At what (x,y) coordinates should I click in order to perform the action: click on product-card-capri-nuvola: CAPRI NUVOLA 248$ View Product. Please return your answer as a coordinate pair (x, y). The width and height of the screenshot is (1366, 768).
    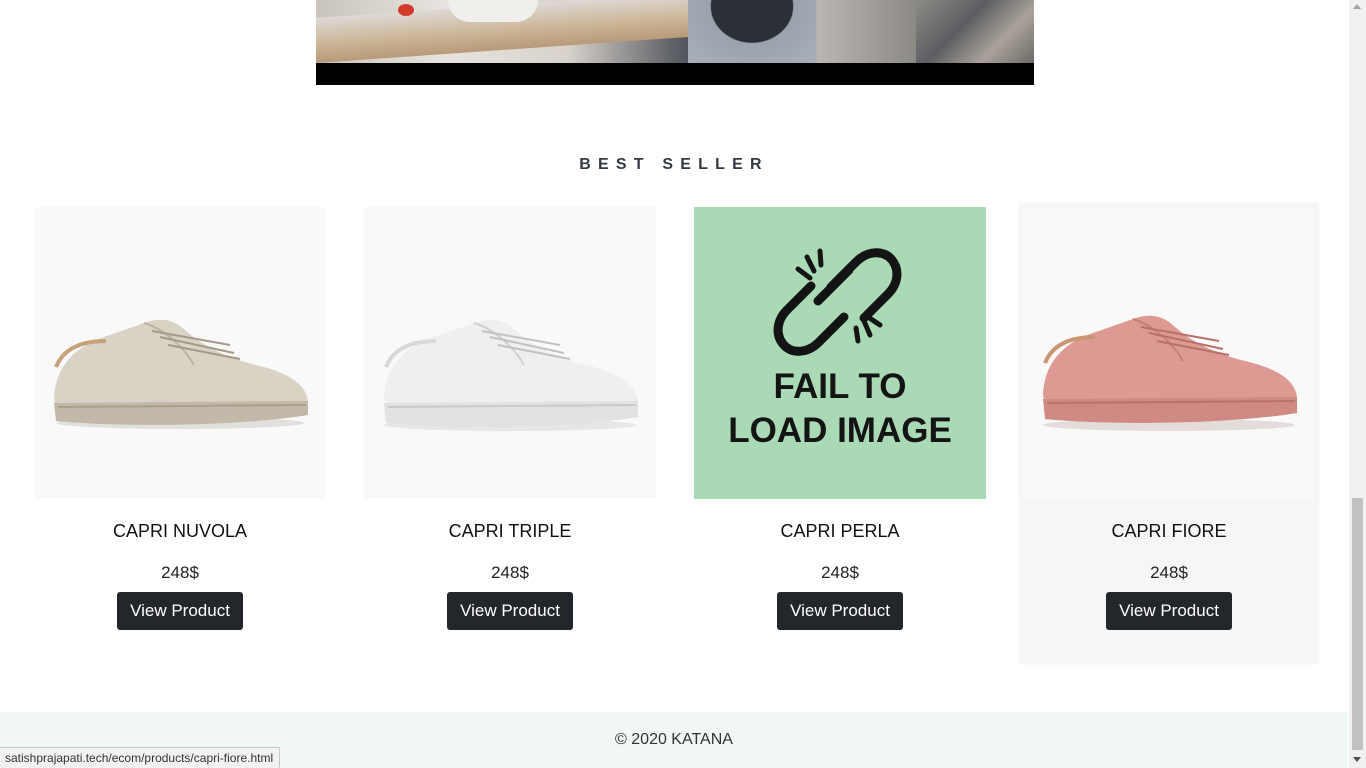
    Looking at the image, I should click on (180, 418).